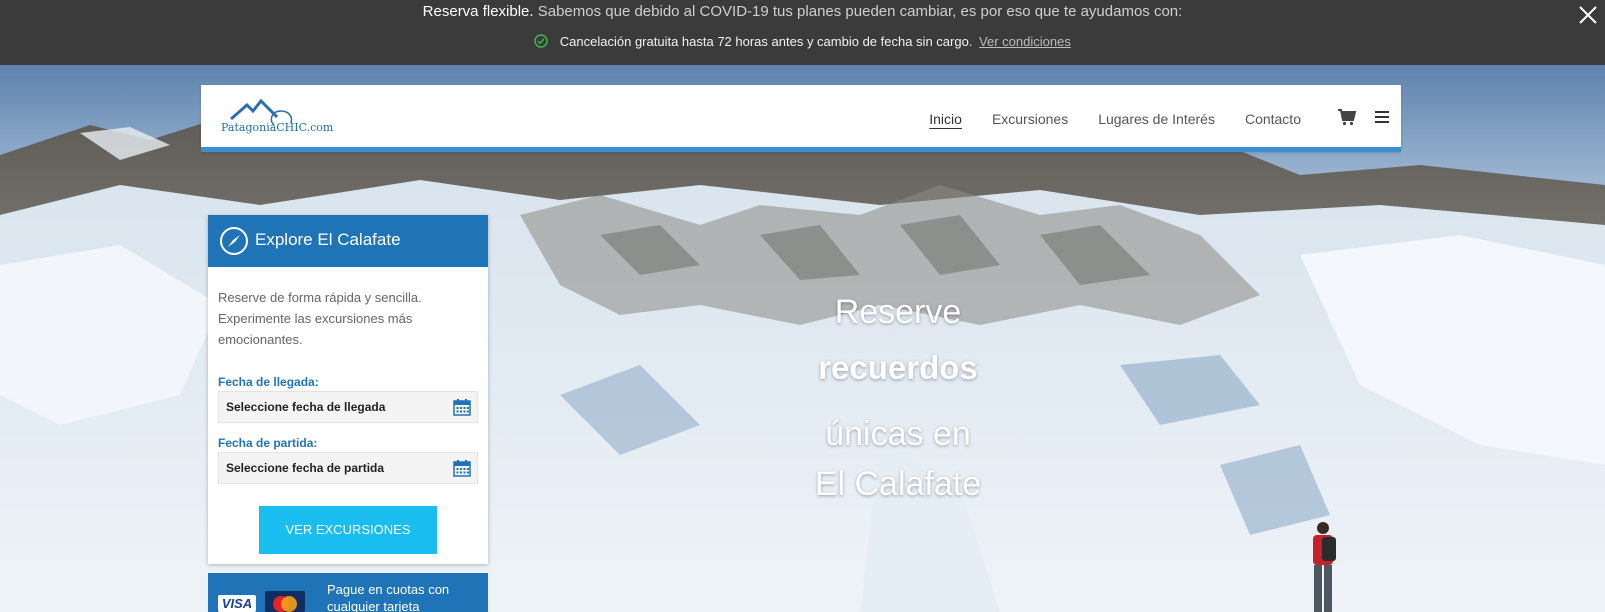  What do you see at coordinates (285, 601) in the screenshot?
I see `mastercard-icon` at bounding box center [285, 601].